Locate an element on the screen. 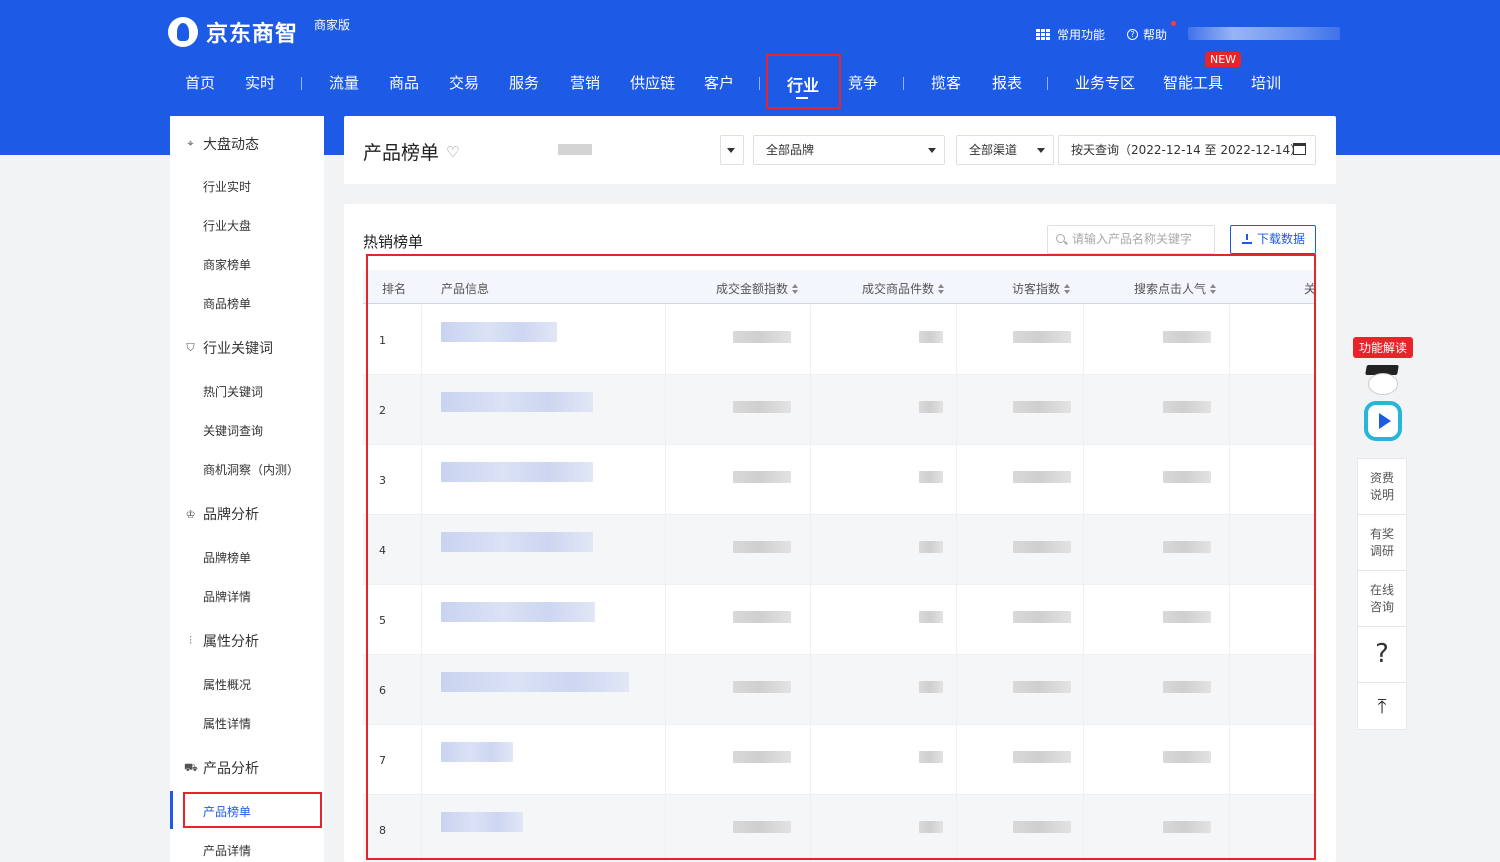 This screenshot has height=862, width=1500. sliders-icon: ⫶ is located at coordinates (190, 640).